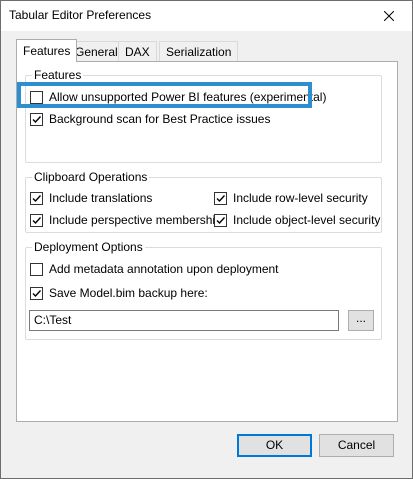 This screenshot has height=479, width=413. I want to click on tab-serialization: Serialization, so click(199, 51).